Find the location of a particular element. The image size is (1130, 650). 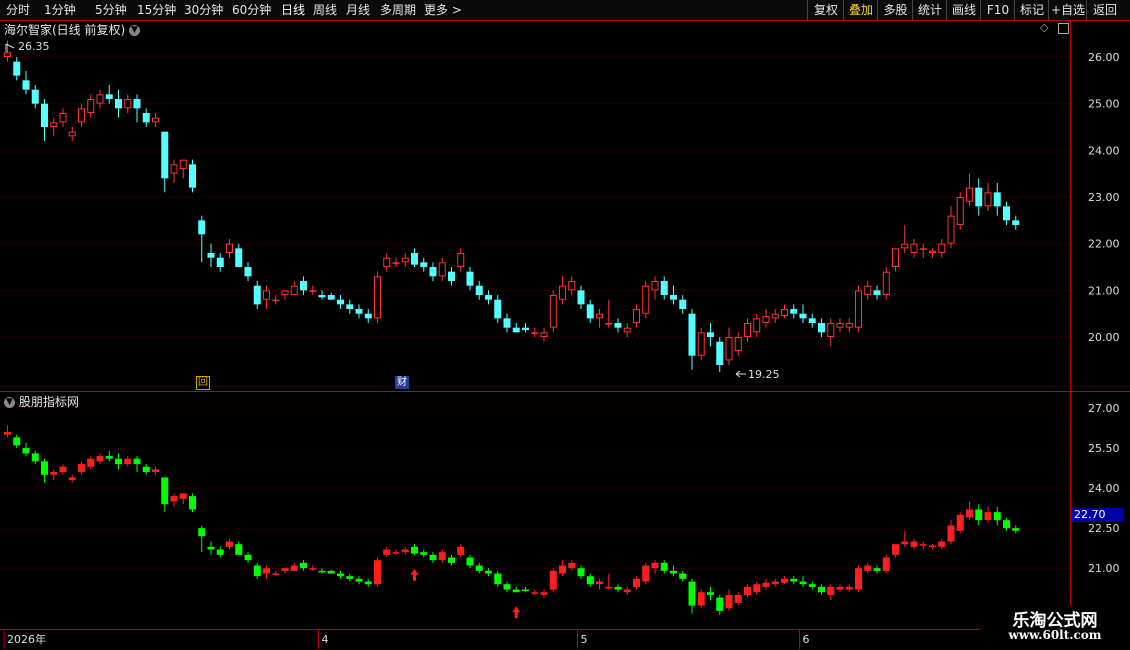

back-button: 返回 is located at coordinates (1104, 10).